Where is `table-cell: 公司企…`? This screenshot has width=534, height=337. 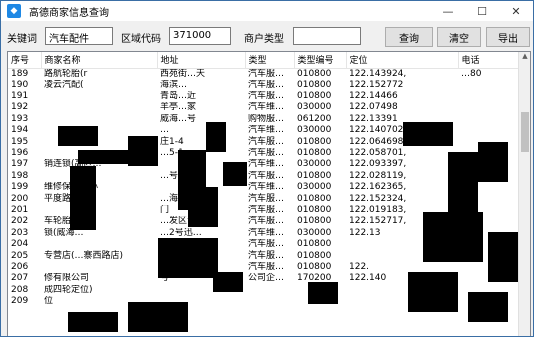 table-cell: 公司企… is located at coordinates (266, 278).